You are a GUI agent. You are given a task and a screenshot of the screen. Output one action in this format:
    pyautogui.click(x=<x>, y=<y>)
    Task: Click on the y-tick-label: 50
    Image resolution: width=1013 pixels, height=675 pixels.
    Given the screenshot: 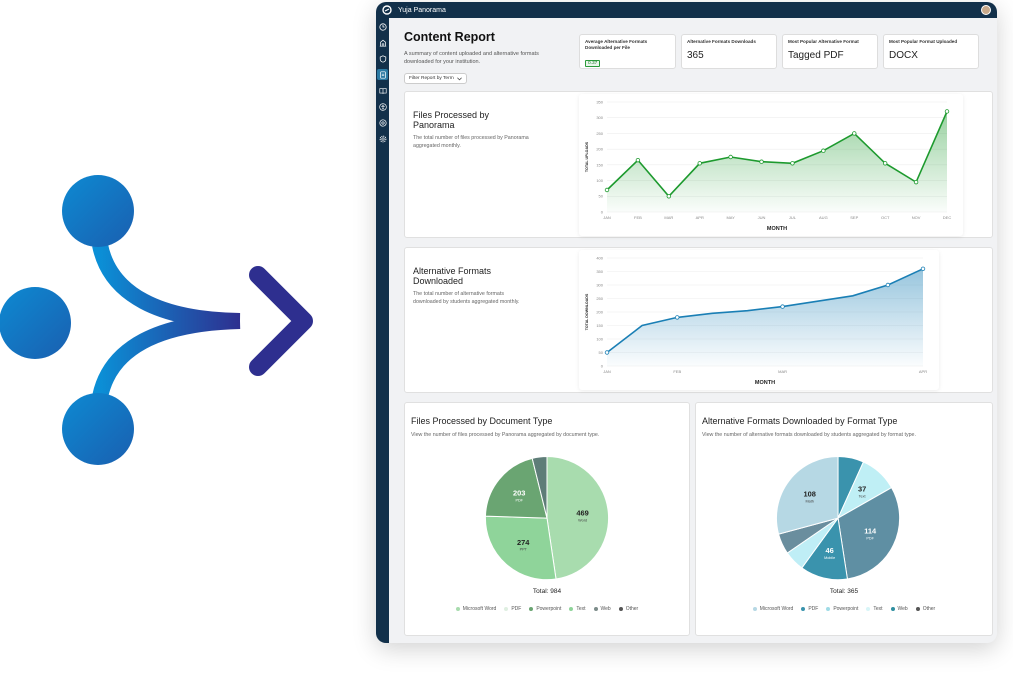 What is the action you would take?
    pyautogui.click(x=601, y=196)
    